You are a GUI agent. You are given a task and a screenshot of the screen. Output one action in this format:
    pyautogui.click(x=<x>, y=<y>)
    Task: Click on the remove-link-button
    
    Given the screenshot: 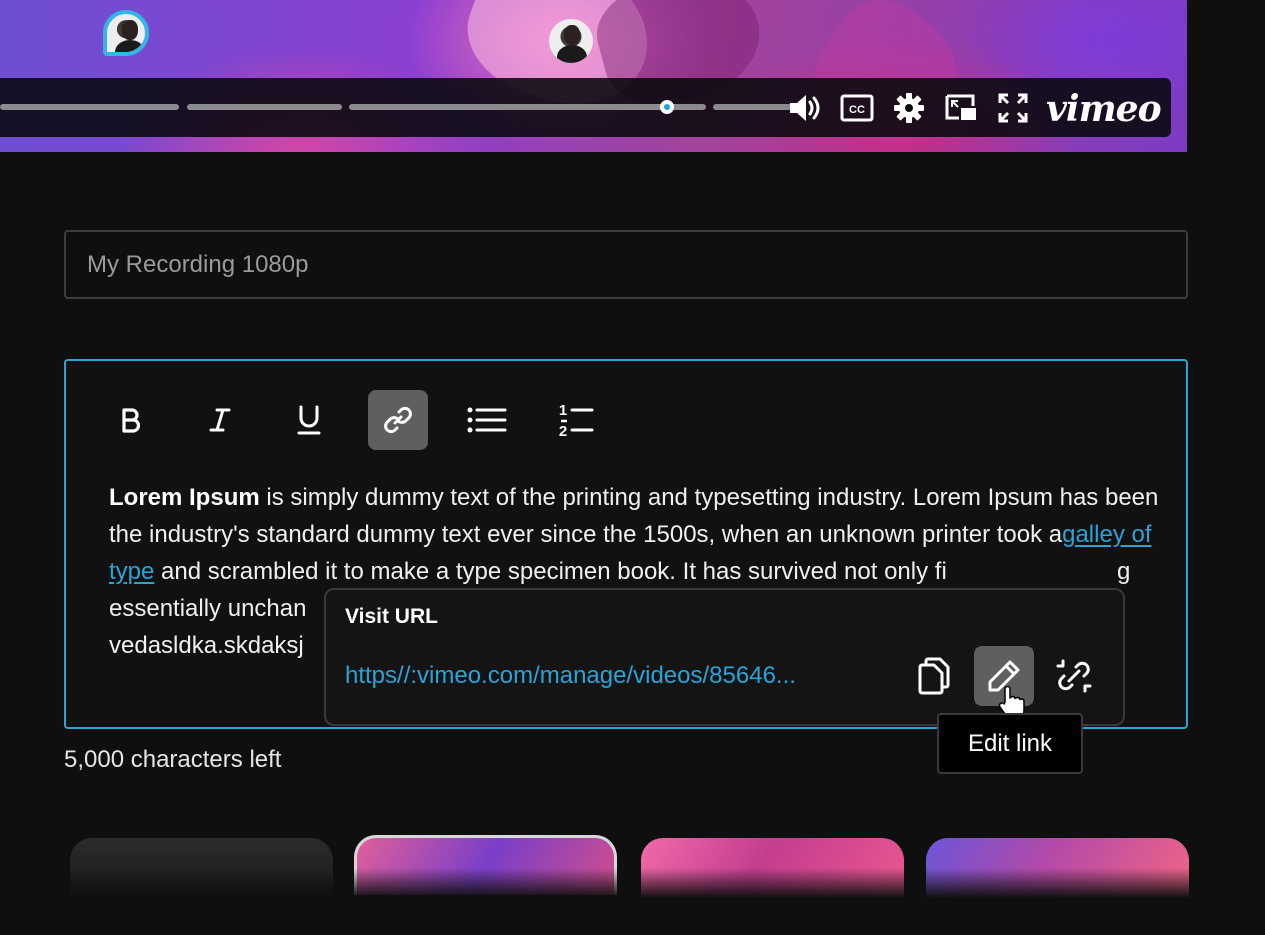 What is the action you would take?
    pyautogui.click(x=1074, y=676)
    